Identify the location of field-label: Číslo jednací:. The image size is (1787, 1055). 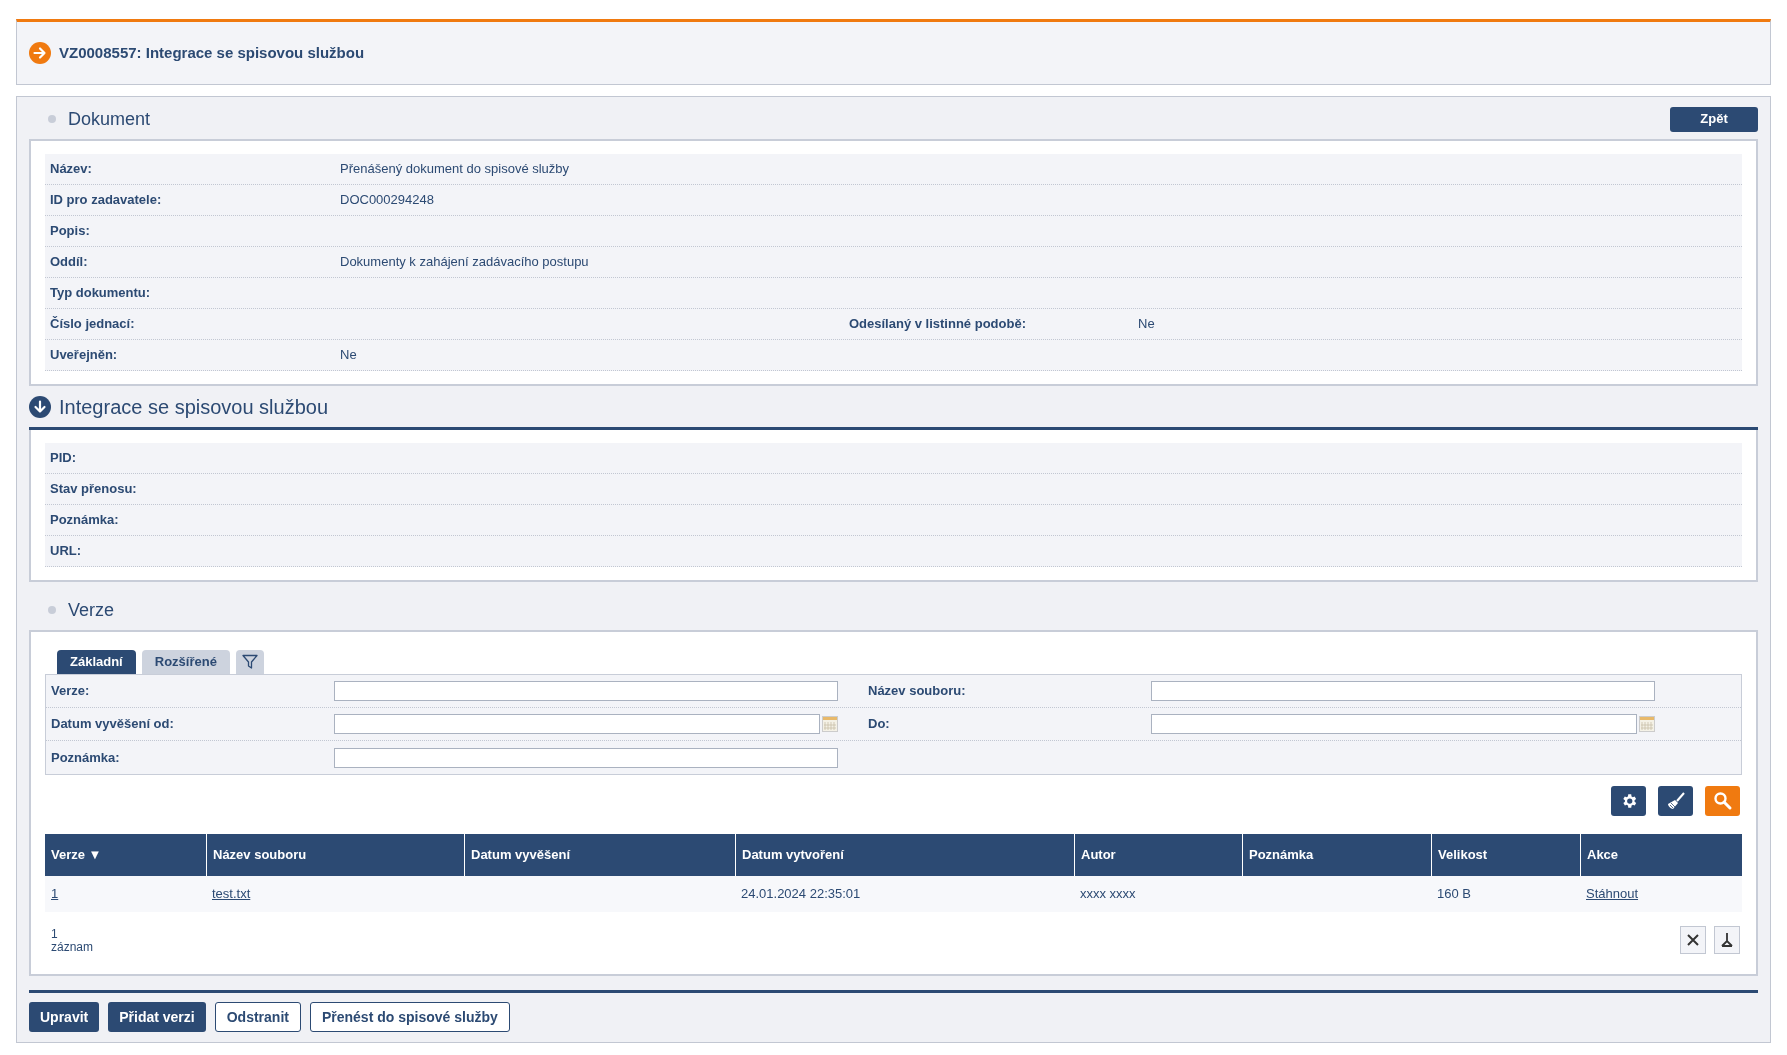
(93, 324).